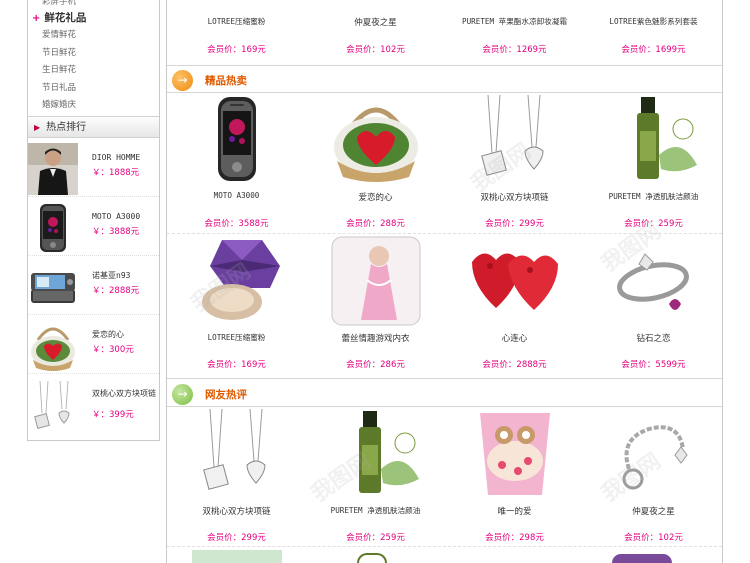  What do you see at coordinates (93, 18) in the screenshot?
I see `sidebar-category-flowers: + 鲜花礼品` at bounding box center [93, 18].